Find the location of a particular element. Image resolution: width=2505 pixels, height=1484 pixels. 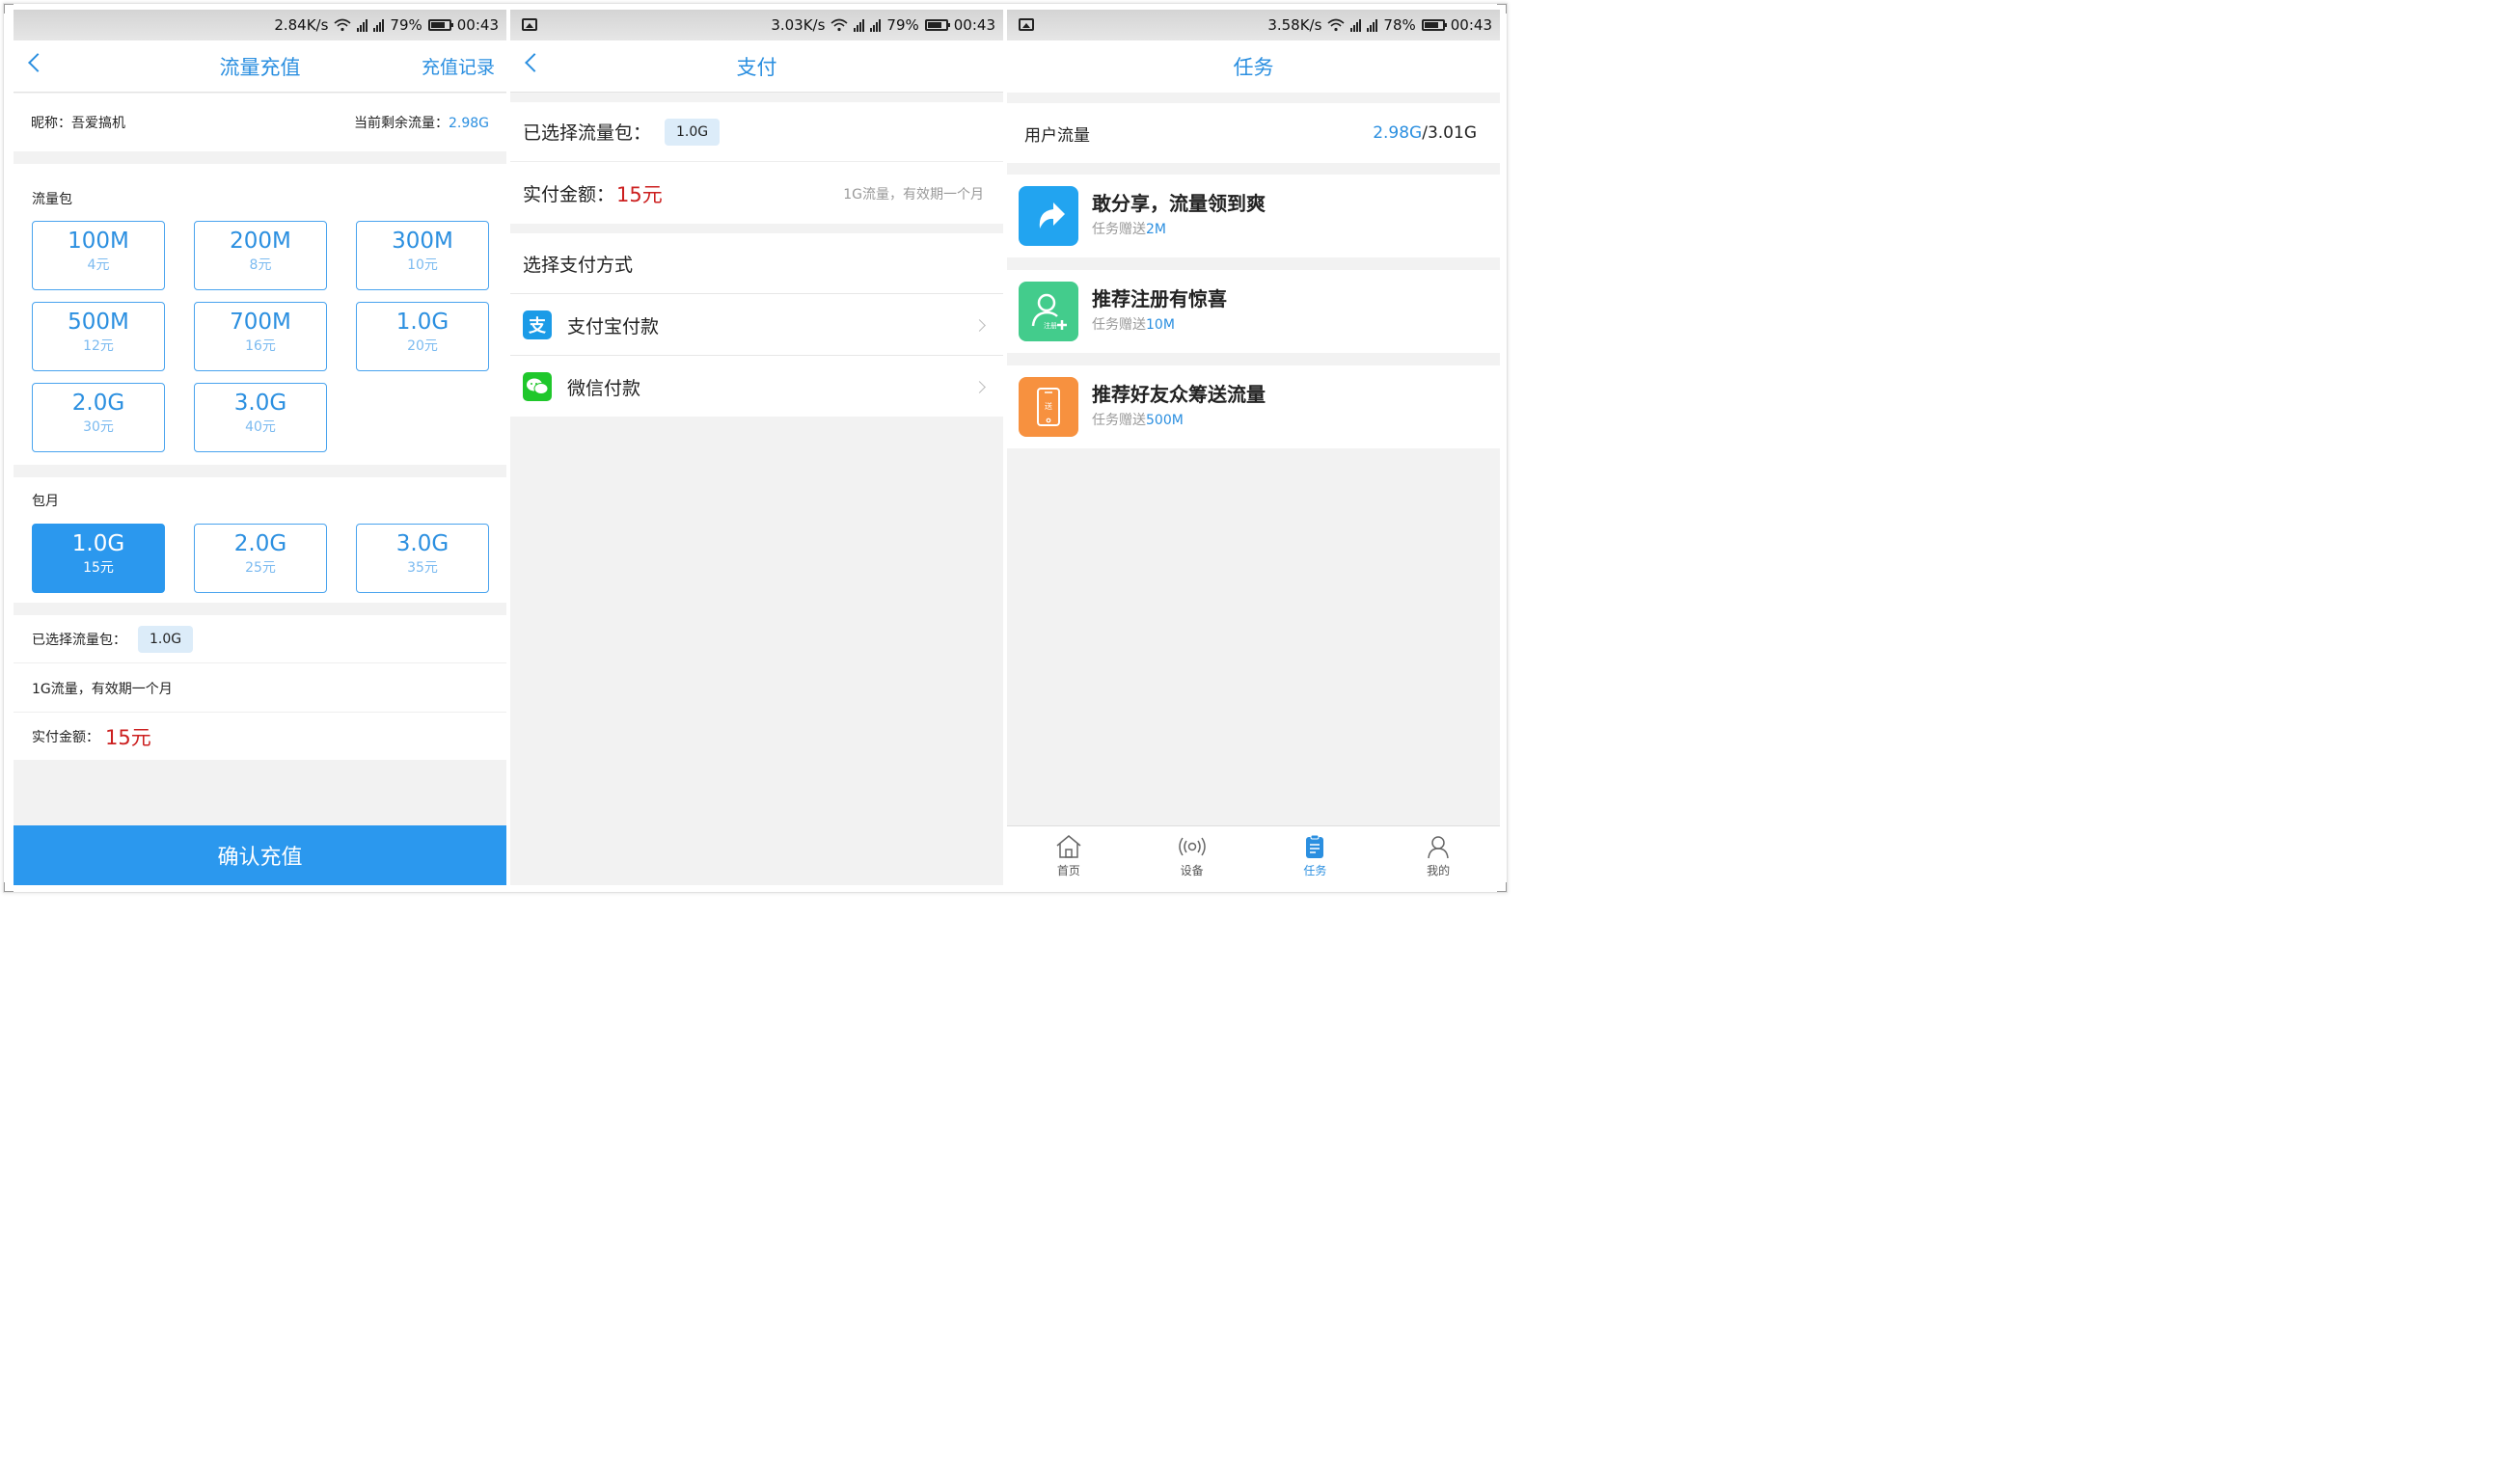

section-label-payment: 选择支付方式 is located at coordinates (578, 265).